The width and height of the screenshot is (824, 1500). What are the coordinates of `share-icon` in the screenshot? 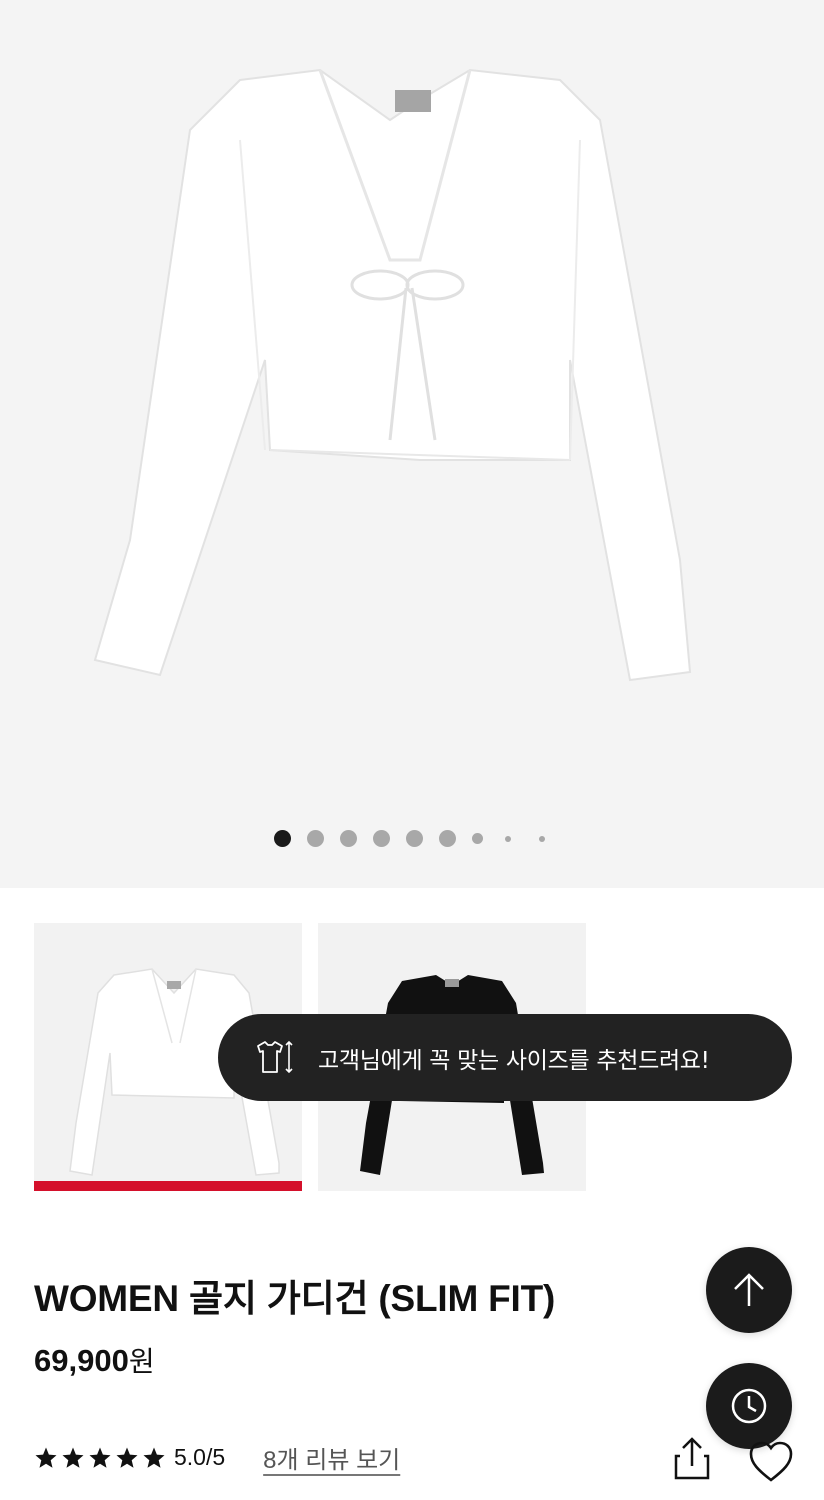 It's located at (692, 1458).